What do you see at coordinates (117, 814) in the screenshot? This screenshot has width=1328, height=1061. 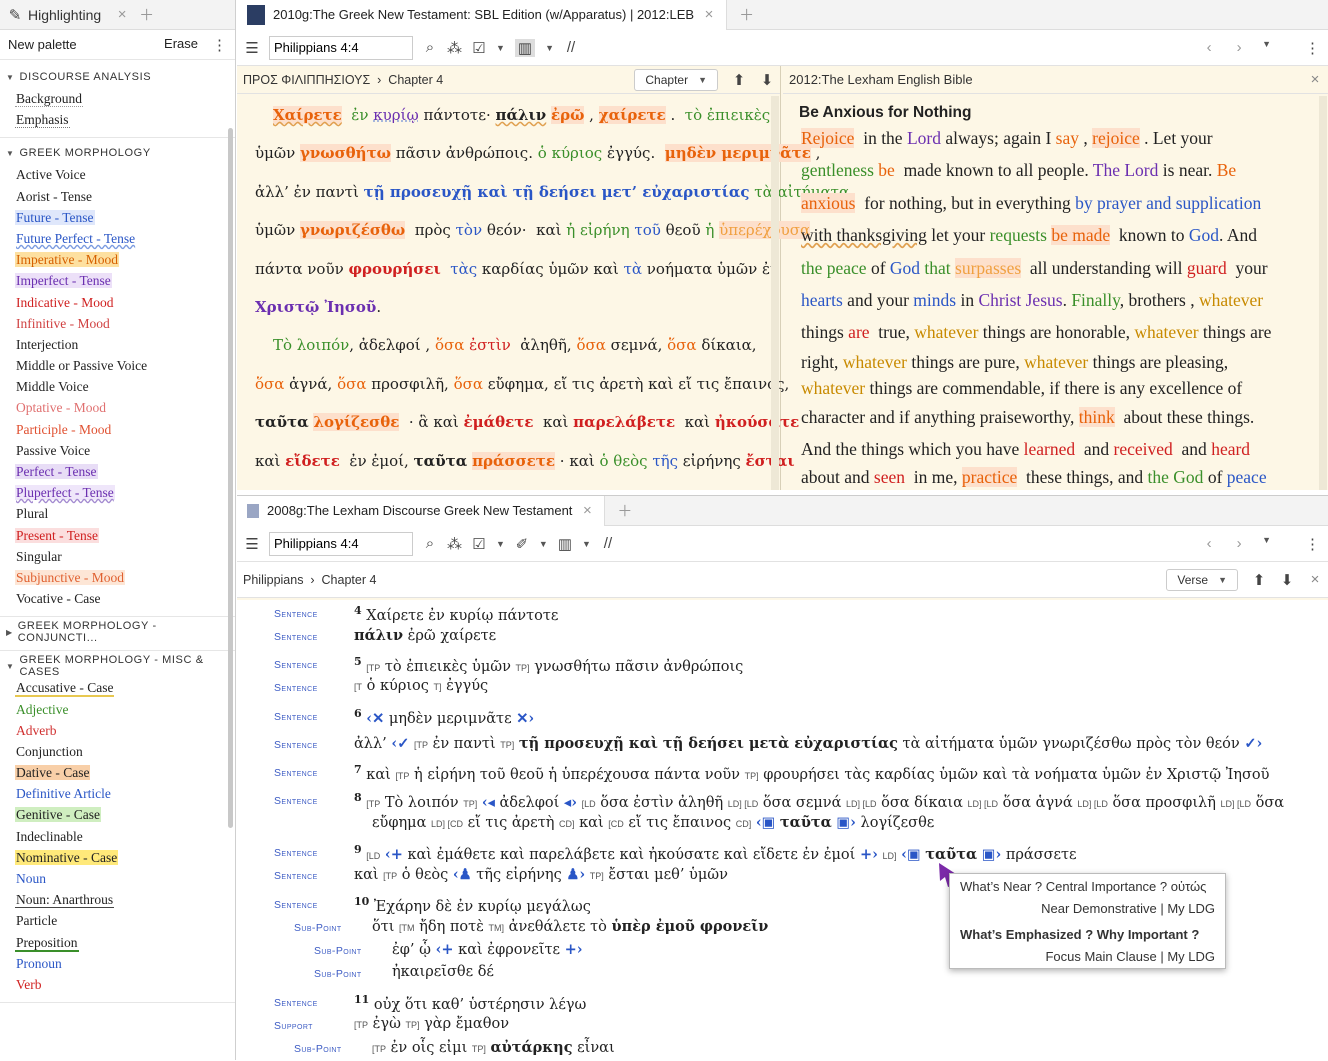 I see `highlight-style-item: Genitive - Case` at bounding box center [117, 814].